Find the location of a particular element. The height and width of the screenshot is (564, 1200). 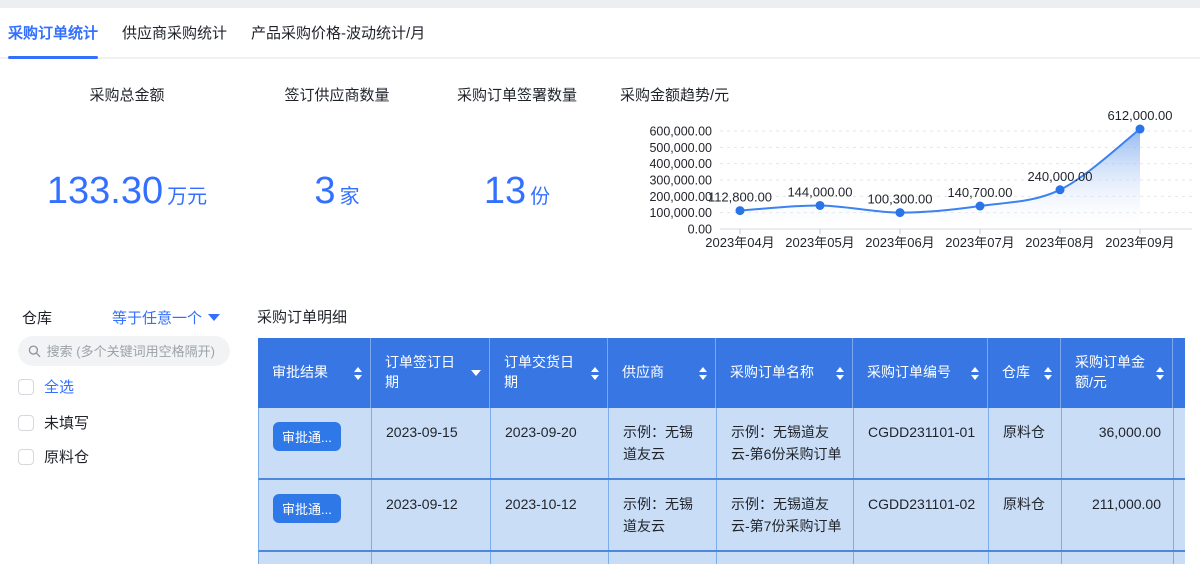

column-label: 采购订单编号 is located at coordinates (909, 372).